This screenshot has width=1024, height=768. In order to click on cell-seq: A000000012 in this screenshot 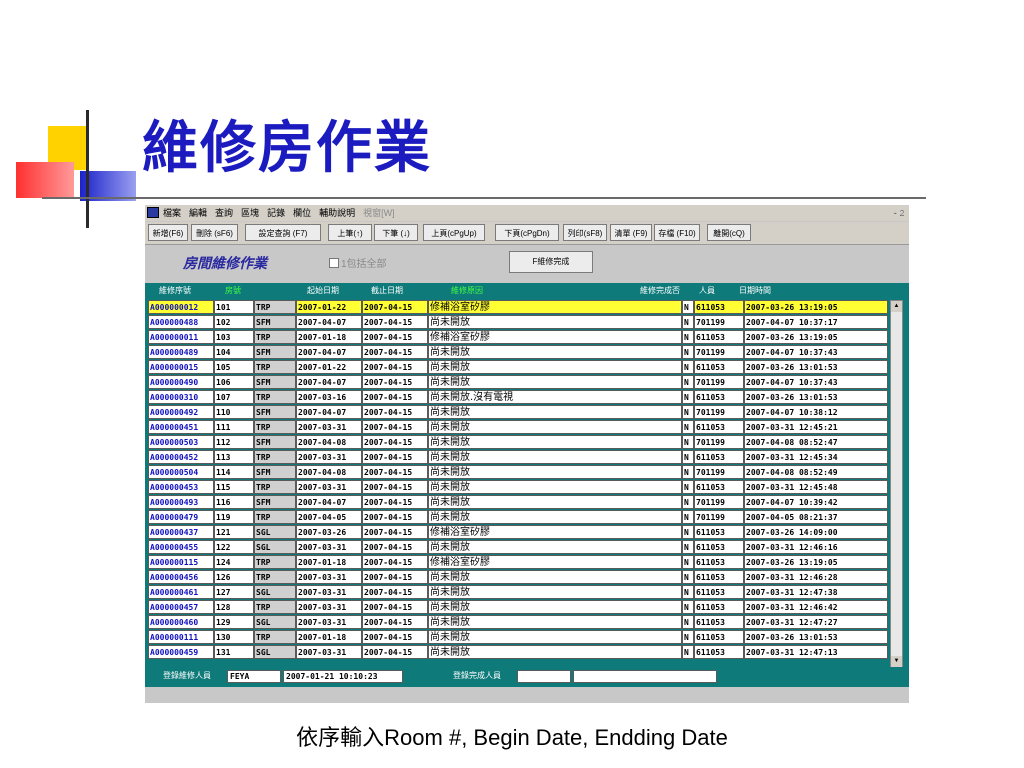, I will do `click(181, 307)`.